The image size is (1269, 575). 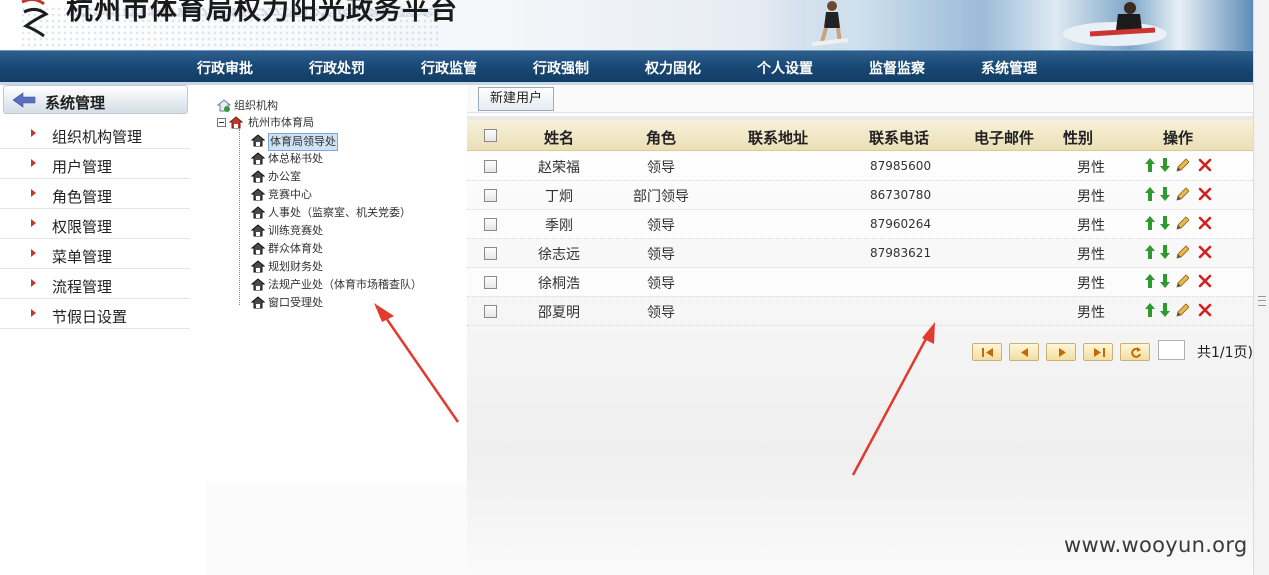 What do you see at coordinates (785, 68) in the screenshot?
I see `nav-item-personal-settings: 个人设置` at bounding box center [785, 68].